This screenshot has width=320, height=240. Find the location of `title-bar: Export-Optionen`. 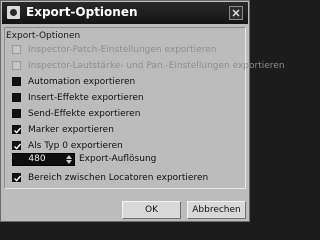

title-bar: Export-Optionen is located at coordinates (125, 13).